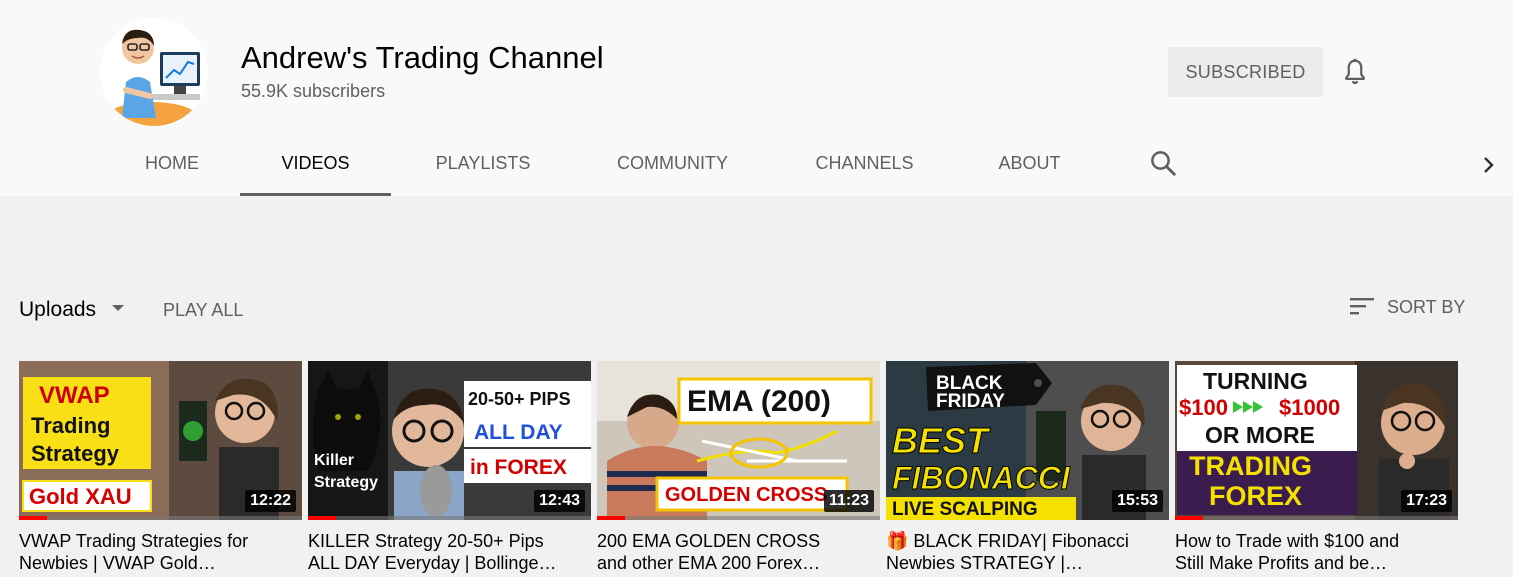  Describe the element at coordinates (759, 401) in the screenshot. I see `thumb-text: EMA (200)` at that location.